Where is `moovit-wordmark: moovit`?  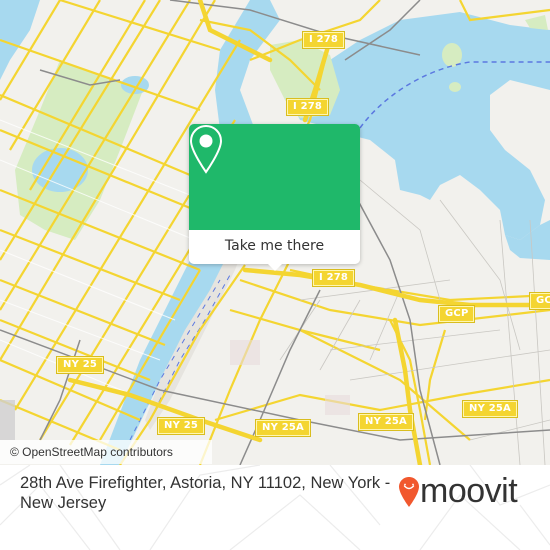 moovit-wordmark: moovit is located at coordinates (469, 491).